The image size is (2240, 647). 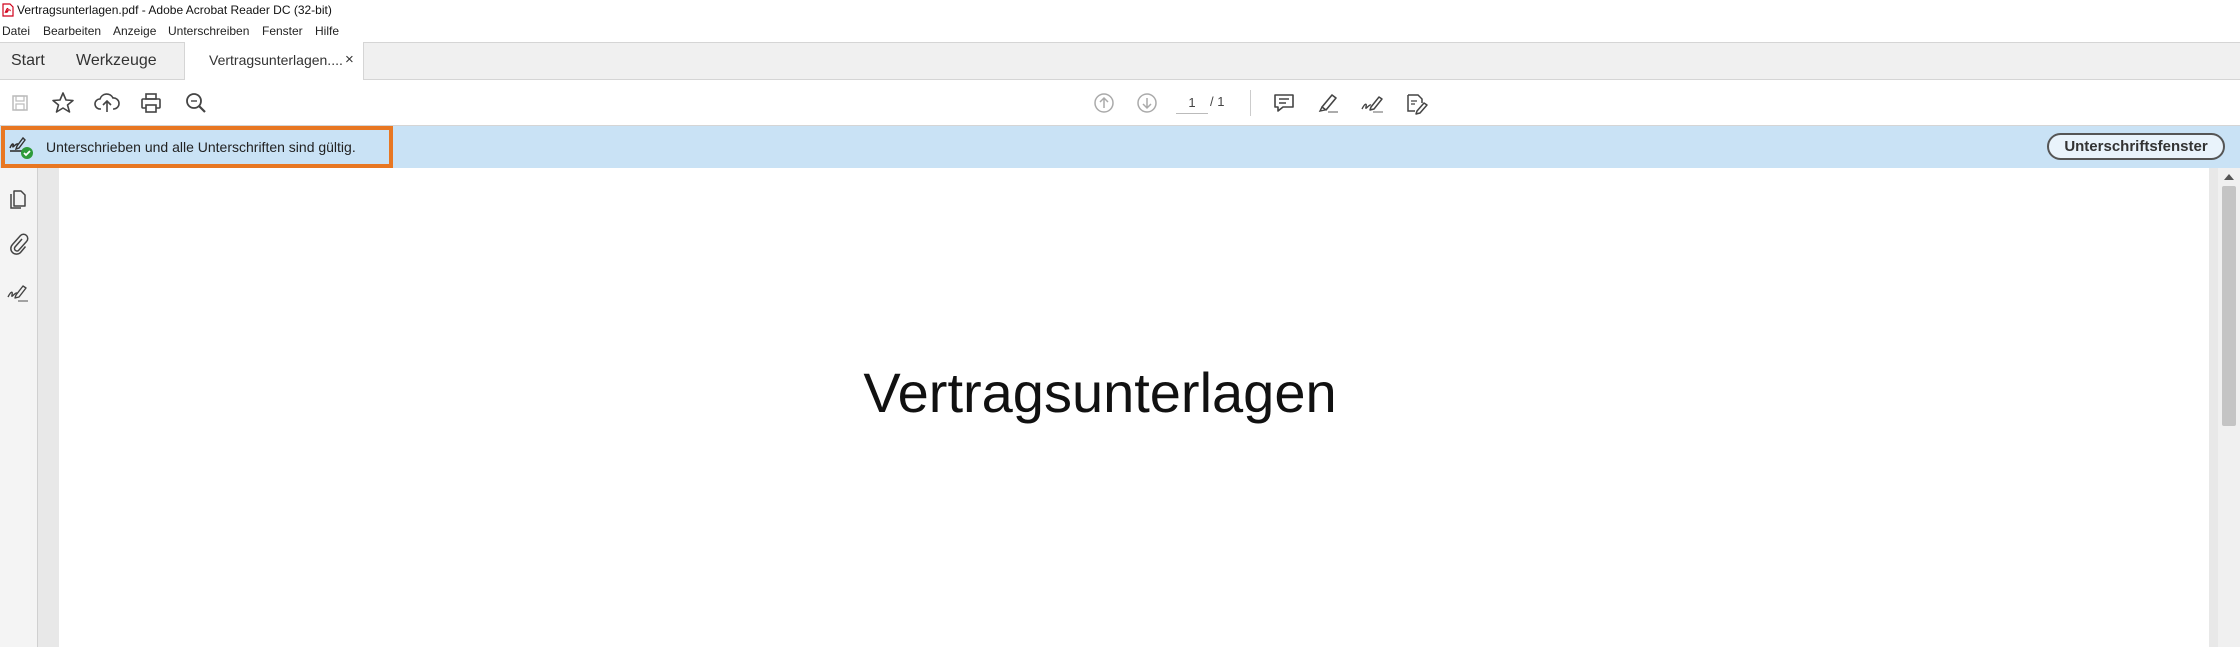 What do you see at coordinates (1416, 103) in the screenshot?
I see `fill-sign-icon` at bounding box center [1416, 103].